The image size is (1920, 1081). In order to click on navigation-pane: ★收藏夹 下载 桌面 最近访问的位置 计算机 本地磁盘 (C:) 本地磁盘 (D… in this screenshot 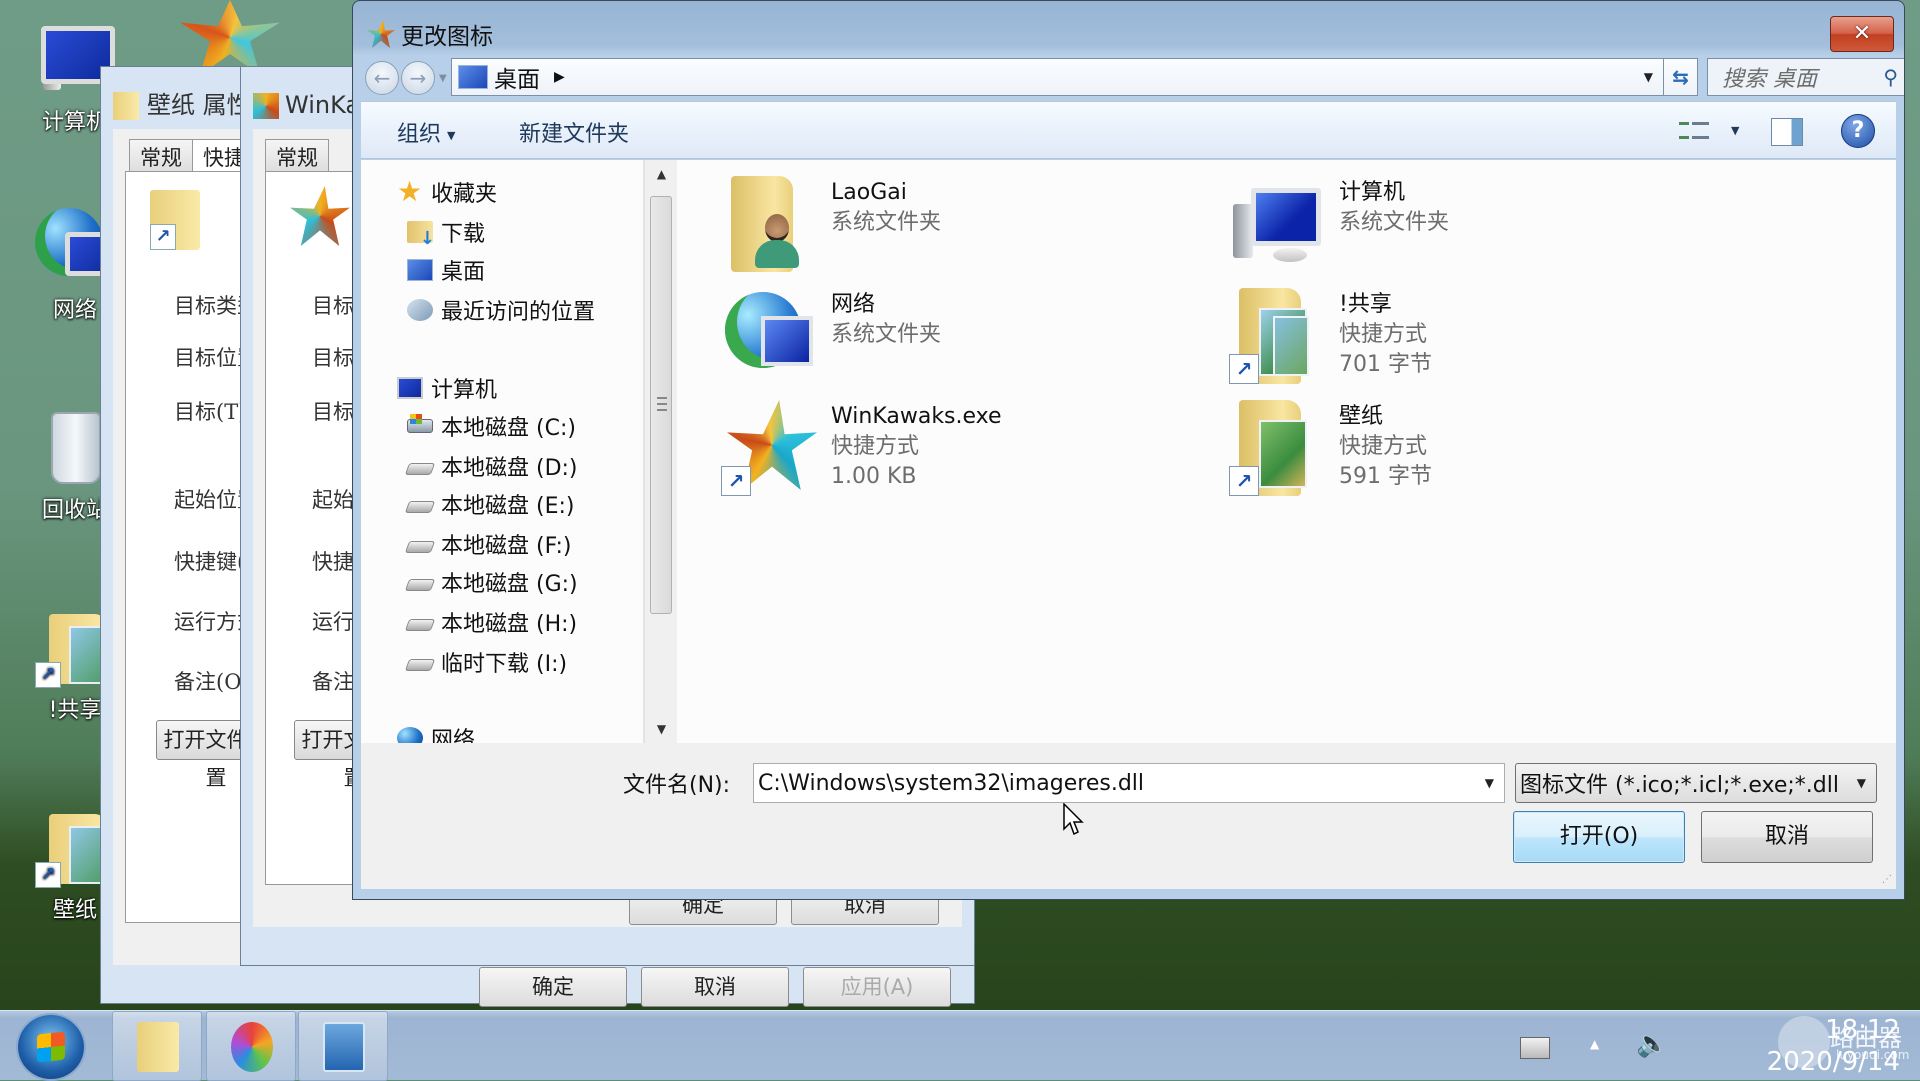, I will do `click(502, 456)`.